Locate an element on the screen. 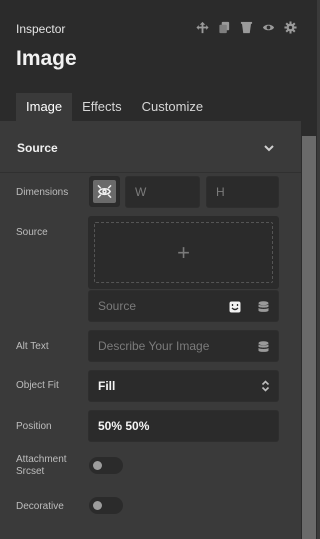 The width and height of the screenshot is (320, 539). inspector-title: Inspector is located at coordinates (41, 29).